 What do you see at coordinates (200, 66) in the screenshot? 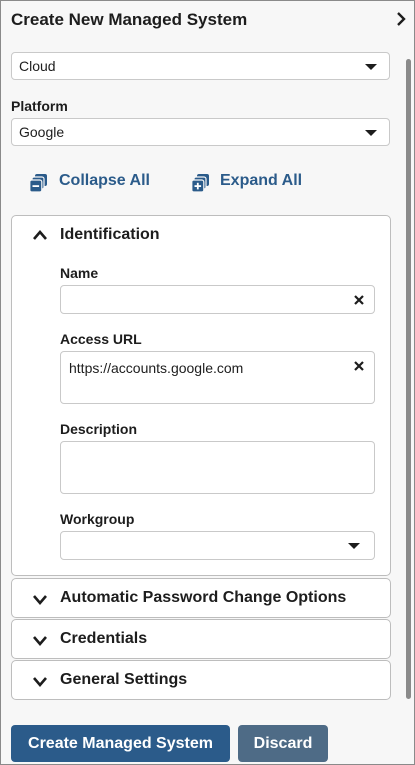
I see `system-type-select: Cloud` at bounding box center [200, 66].